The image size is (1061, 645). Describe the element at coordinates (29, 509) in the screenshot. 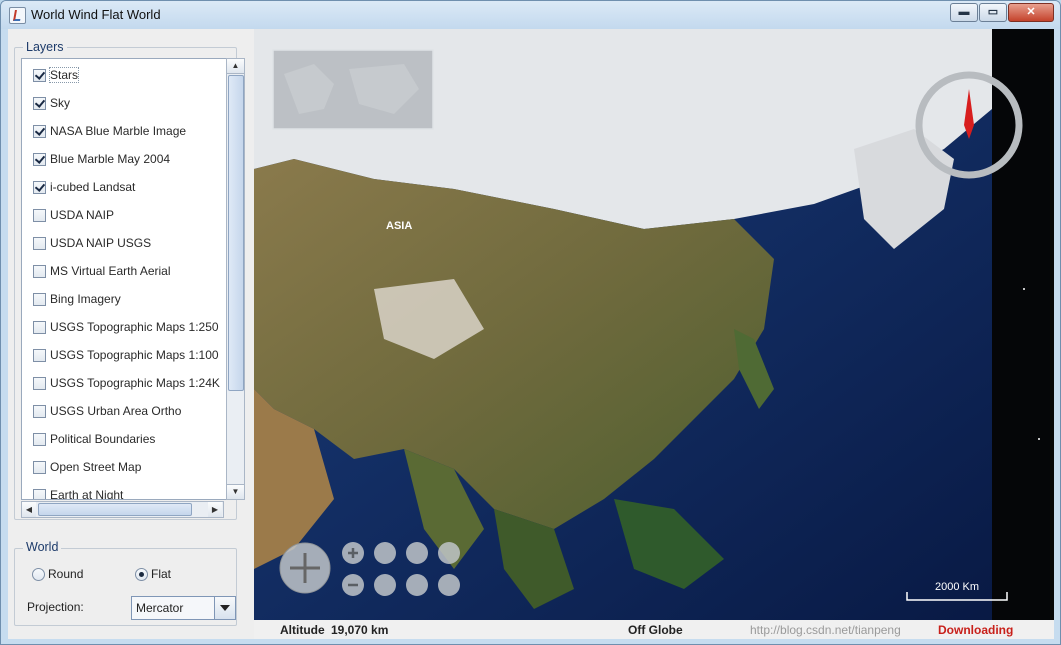

I see `scroll-left-button: ◀` at that location.